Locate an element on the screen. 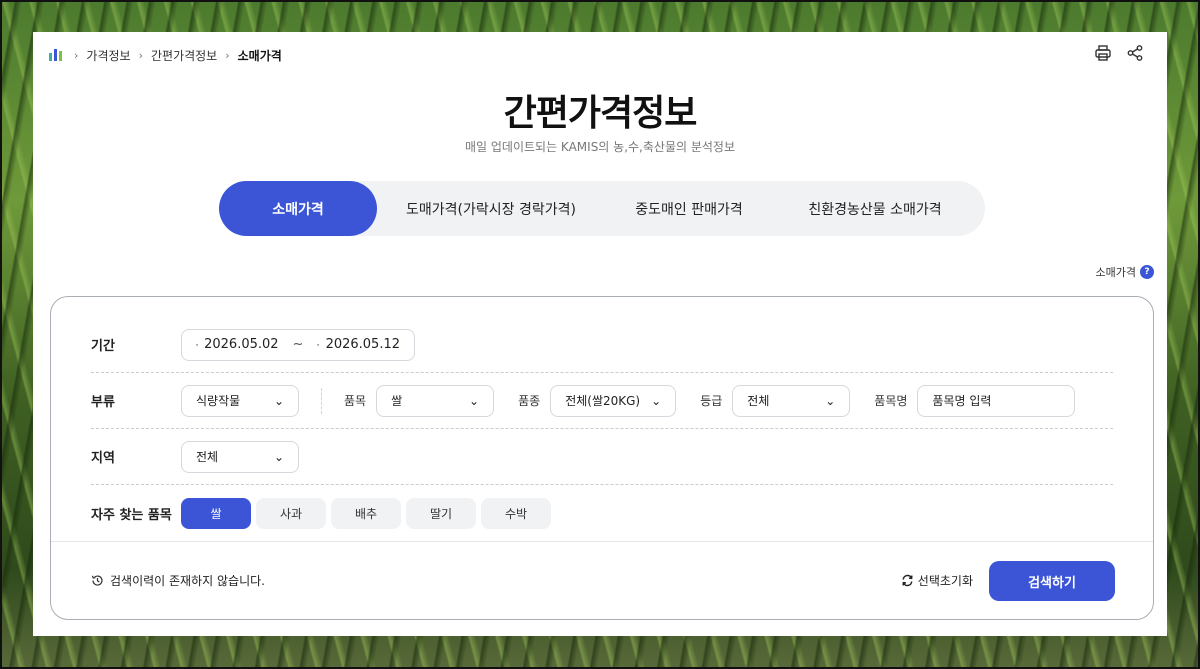  breadcrumb-item-current: 소매가격 is located at coordinates (259, 55).